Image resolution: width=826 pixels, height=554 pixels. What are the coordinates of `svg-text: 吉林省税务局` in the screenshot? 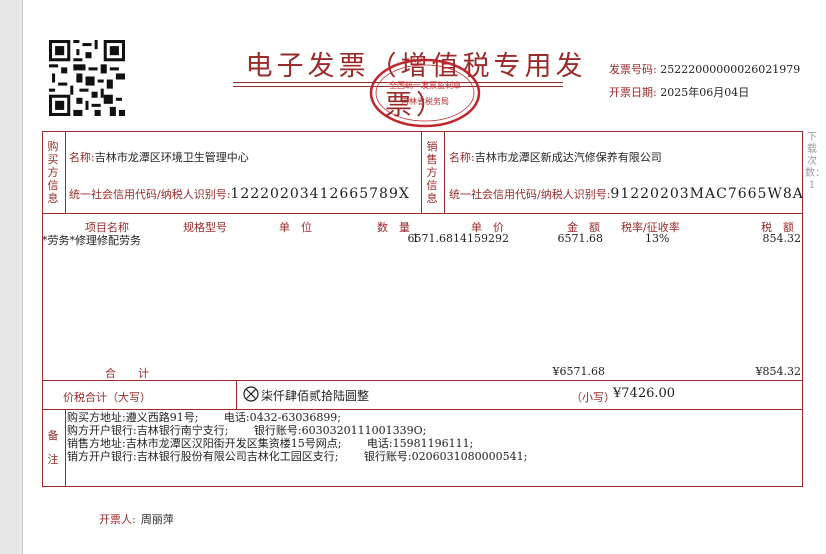 It's located at (425, 101).